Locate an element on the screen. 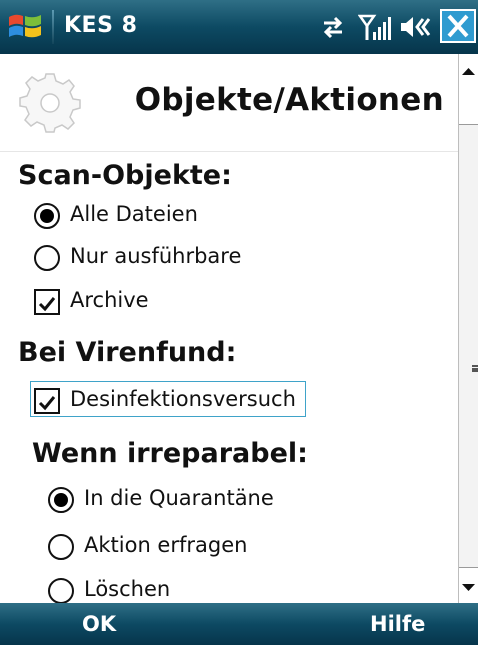 This screenshot has width=478, height=645. scrollbar-grip-icon is located at coordinates (475, 368).